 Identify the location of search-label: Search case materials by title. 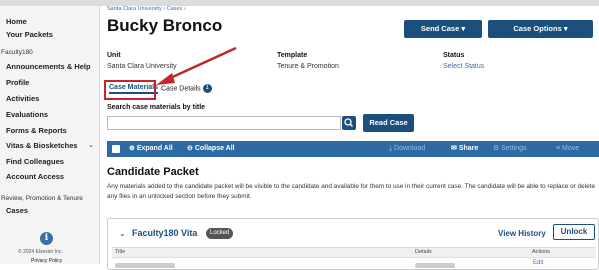
(156, 107).